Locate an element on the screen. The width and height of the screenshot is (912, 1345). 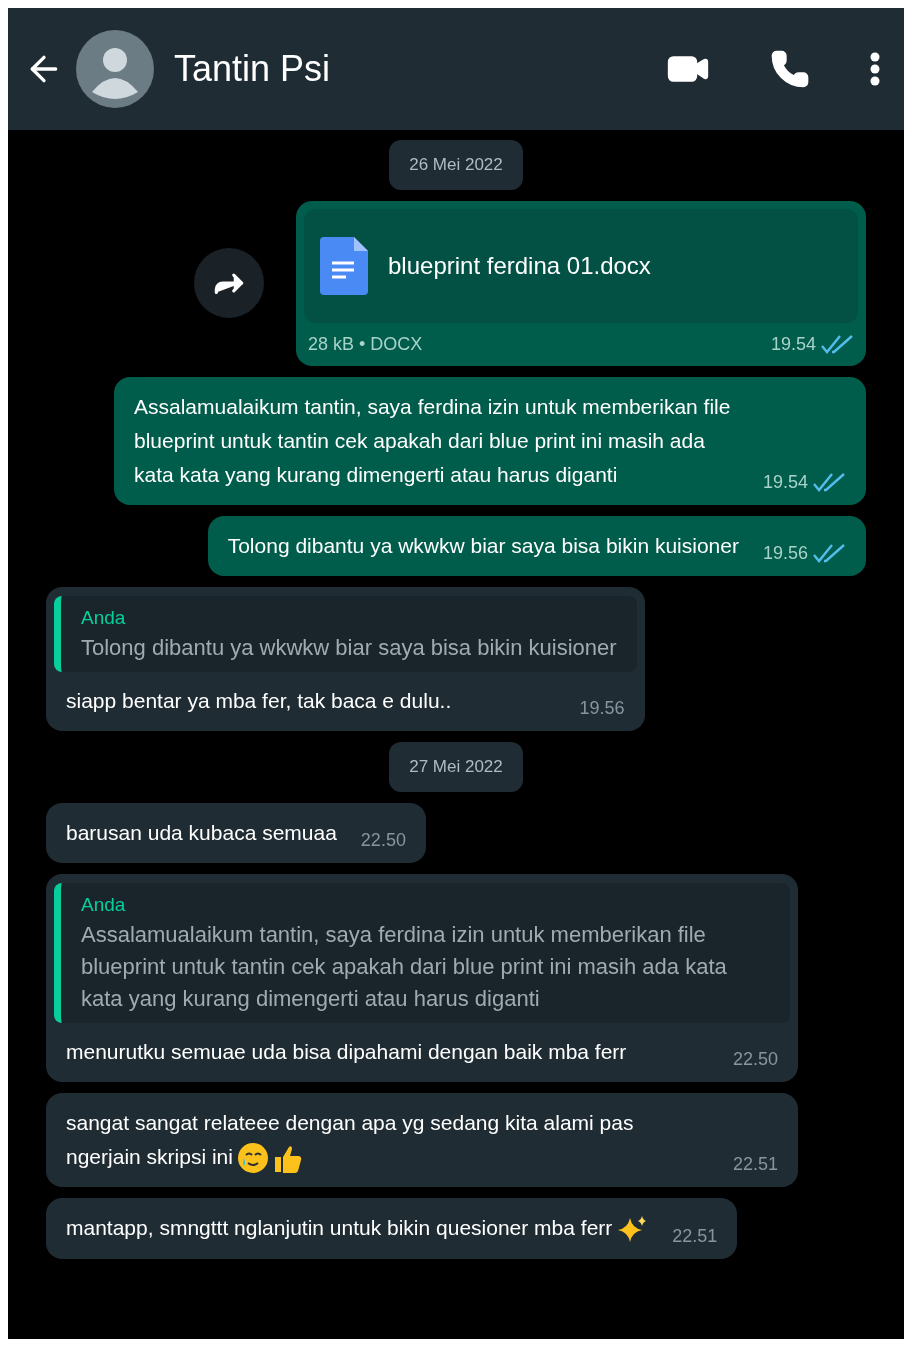
smiling-face-with-tear-icon is located at coordinates (252, 1158).